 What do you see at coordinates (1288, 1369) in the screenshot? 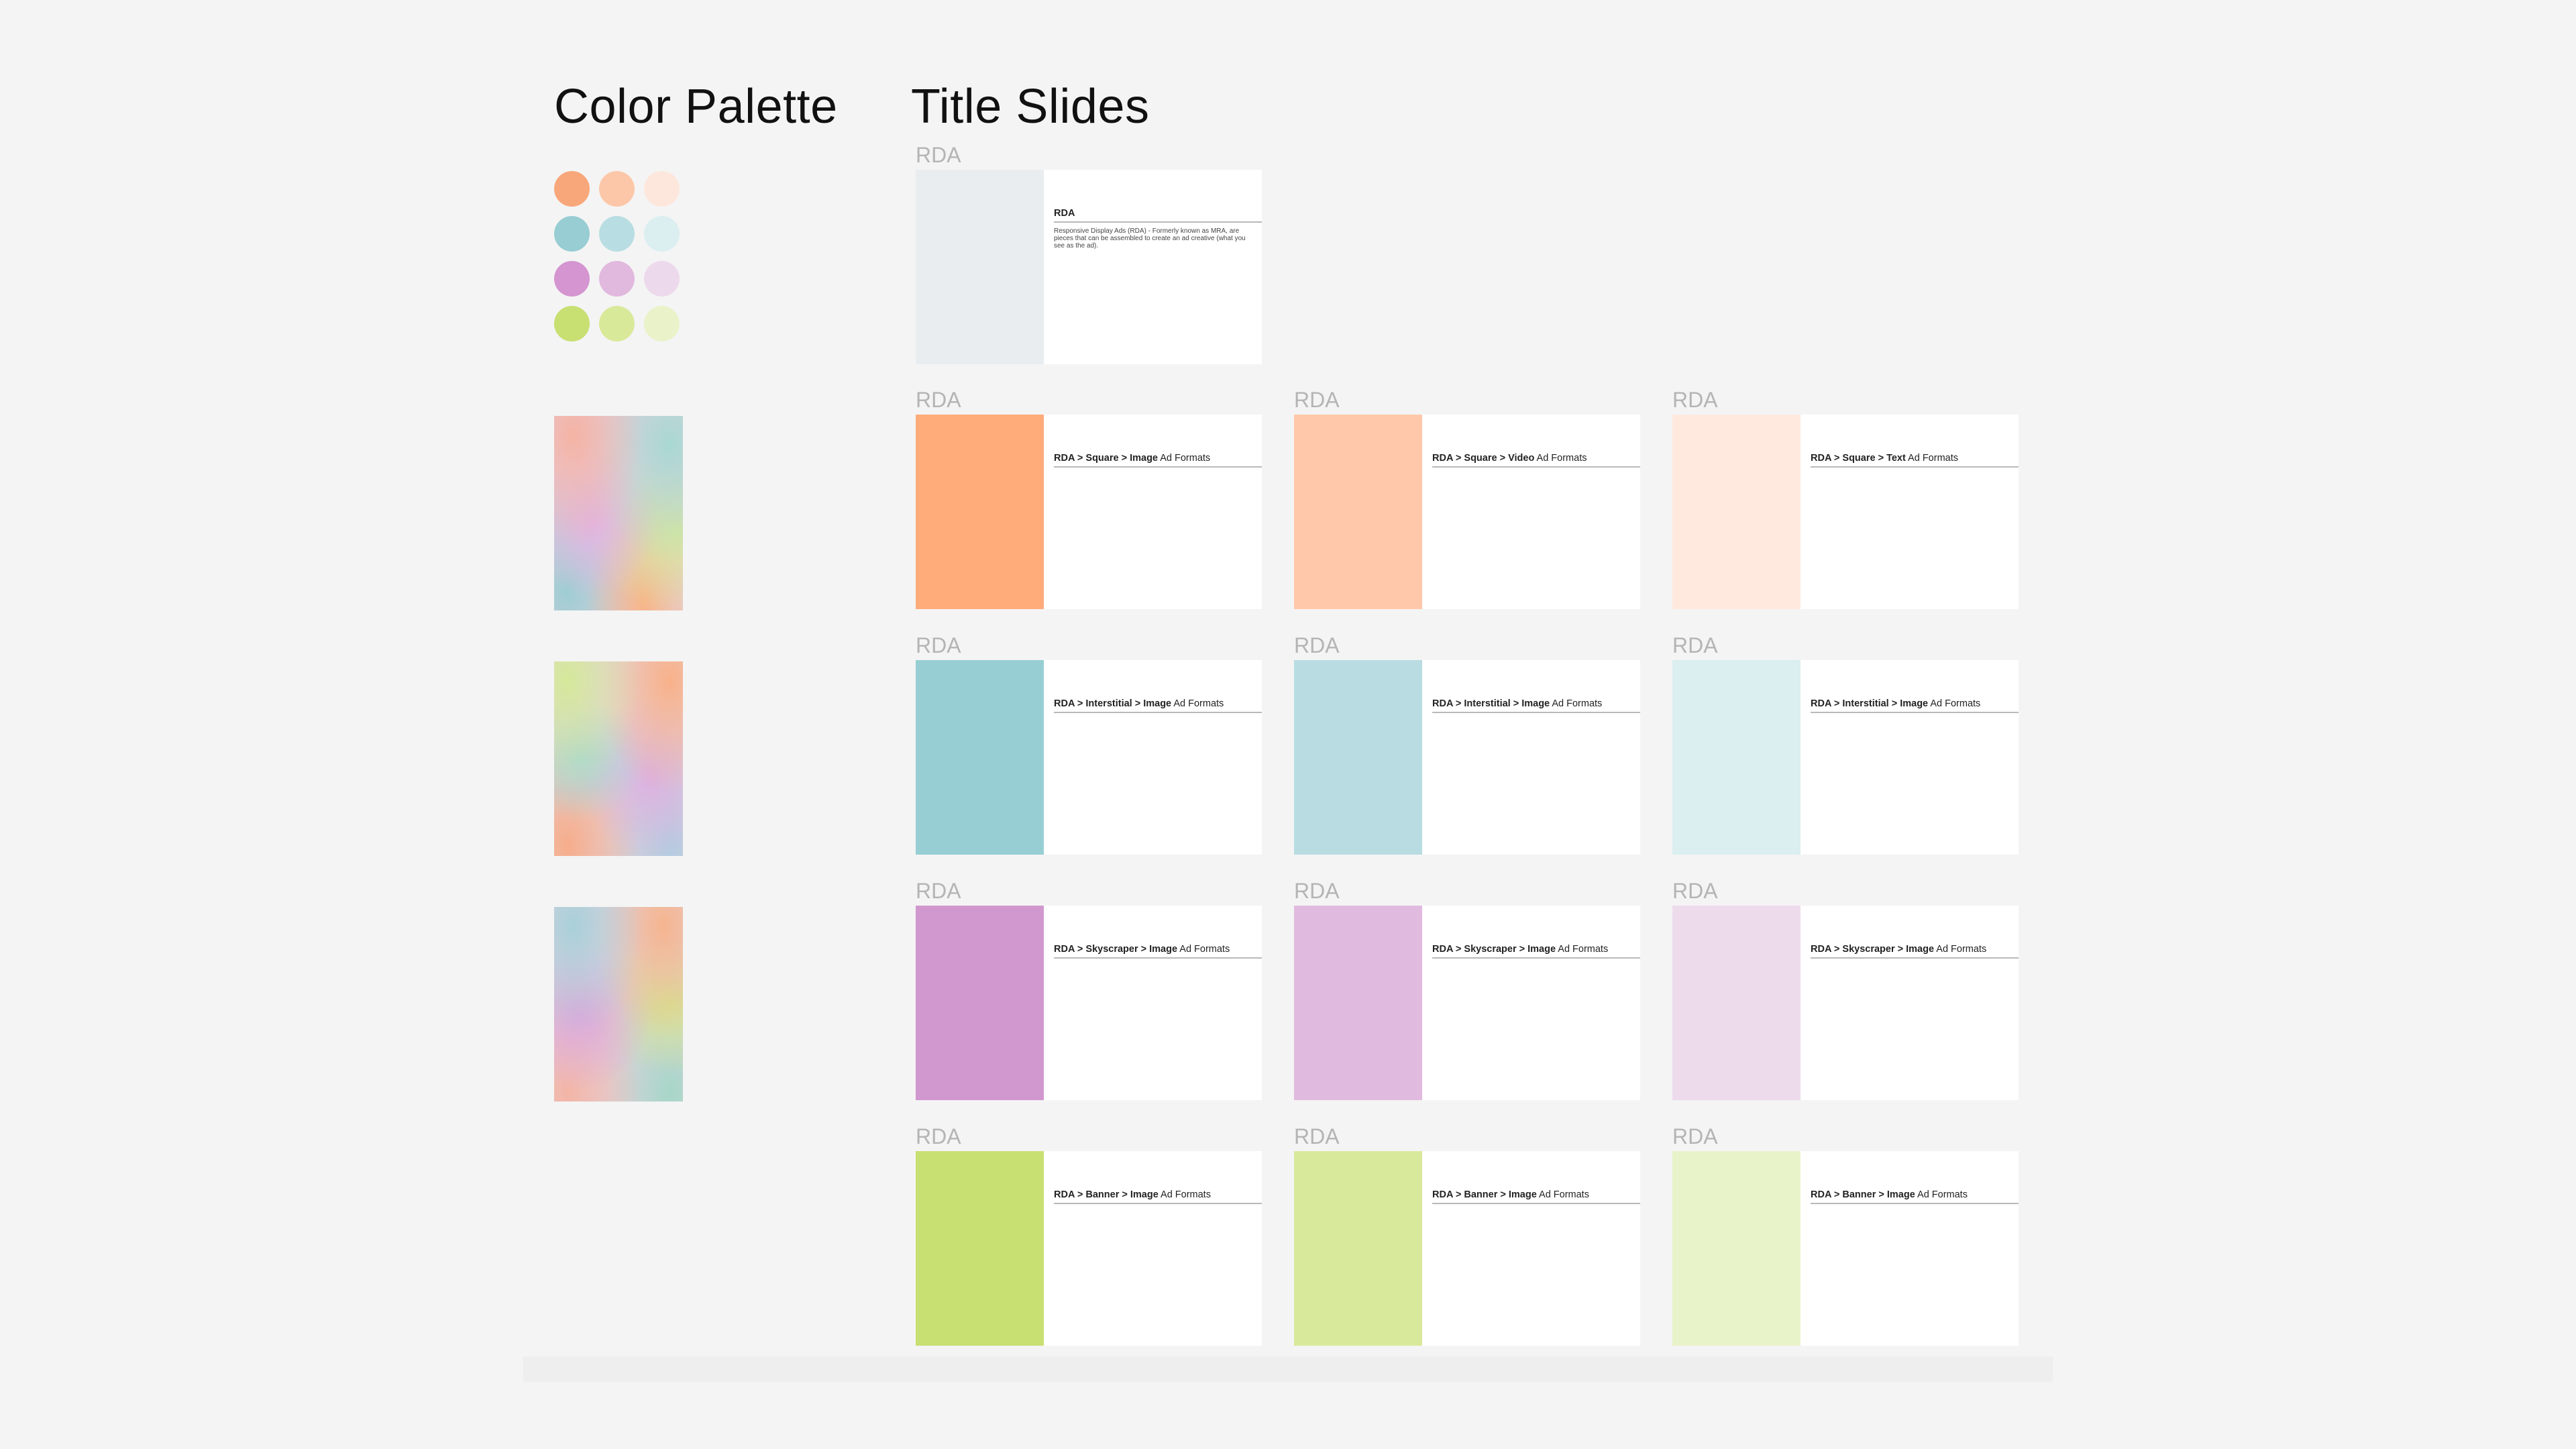
I see `canvas-footer-bar` at bounding box center [1288, 1369].